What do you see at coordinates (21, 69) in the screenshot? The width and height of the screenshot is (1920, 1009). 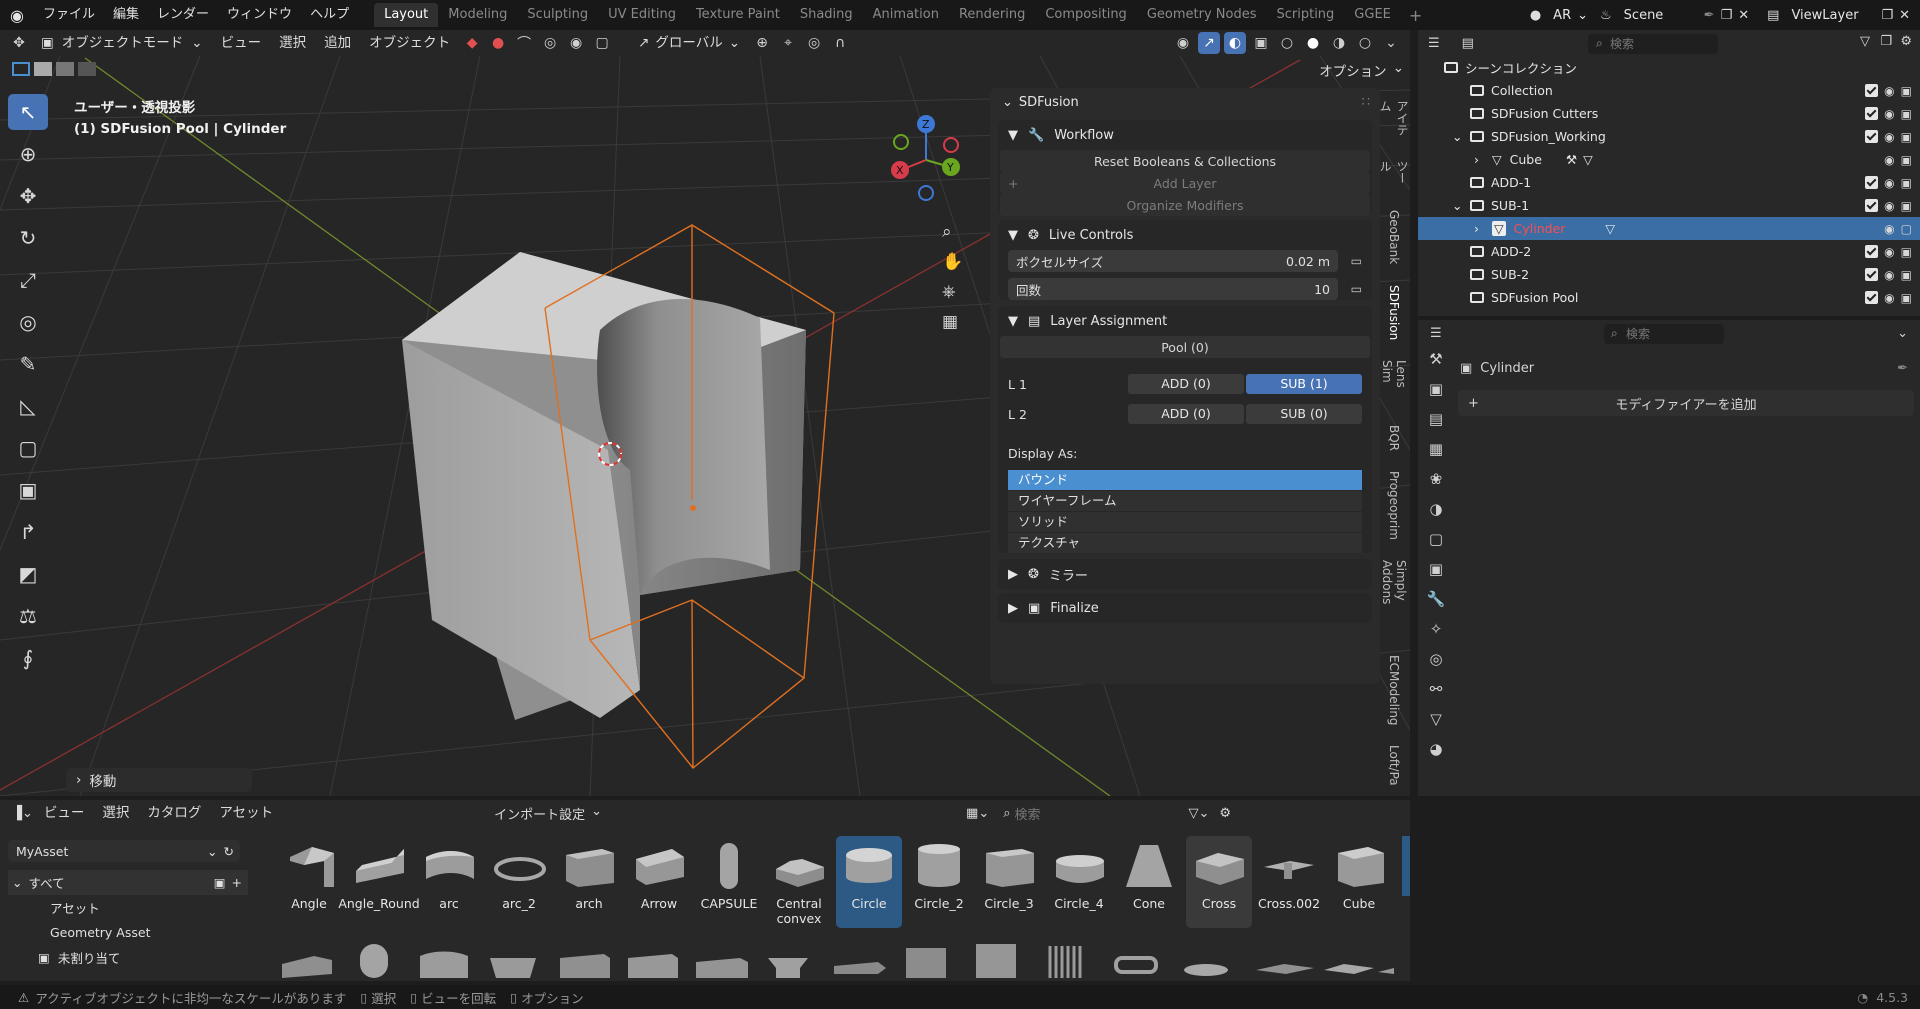 I see `select-new-icon` at bounding box center [21, 69].